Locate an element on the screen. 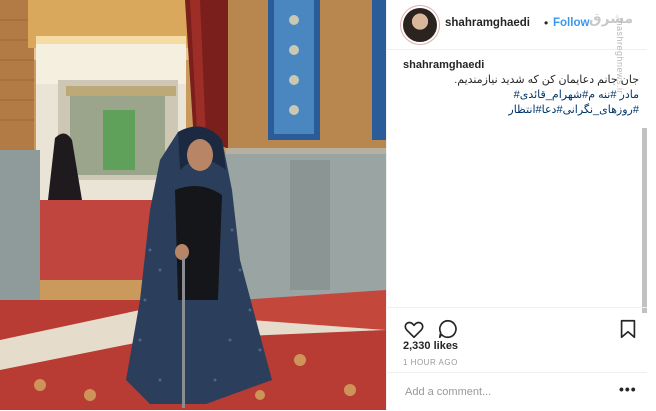 The image size is (656, 411). caption-hashtags-line-2: #روزهای_نگرانی#دعا#انتظار is located at coordinates (521, 110).